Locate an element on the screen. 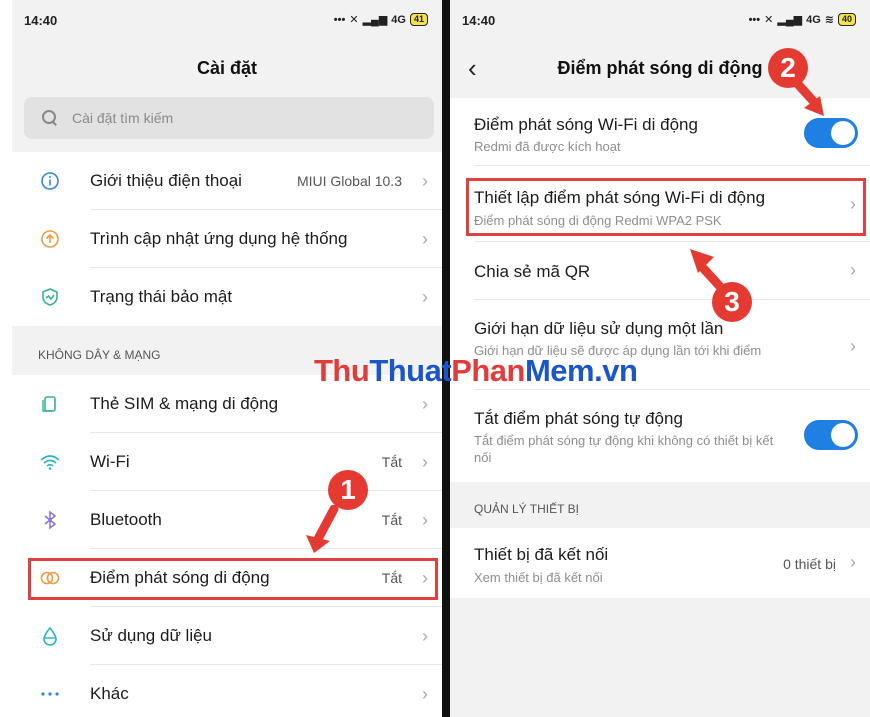  data-usage-icon is located at coordinates (50, 636).